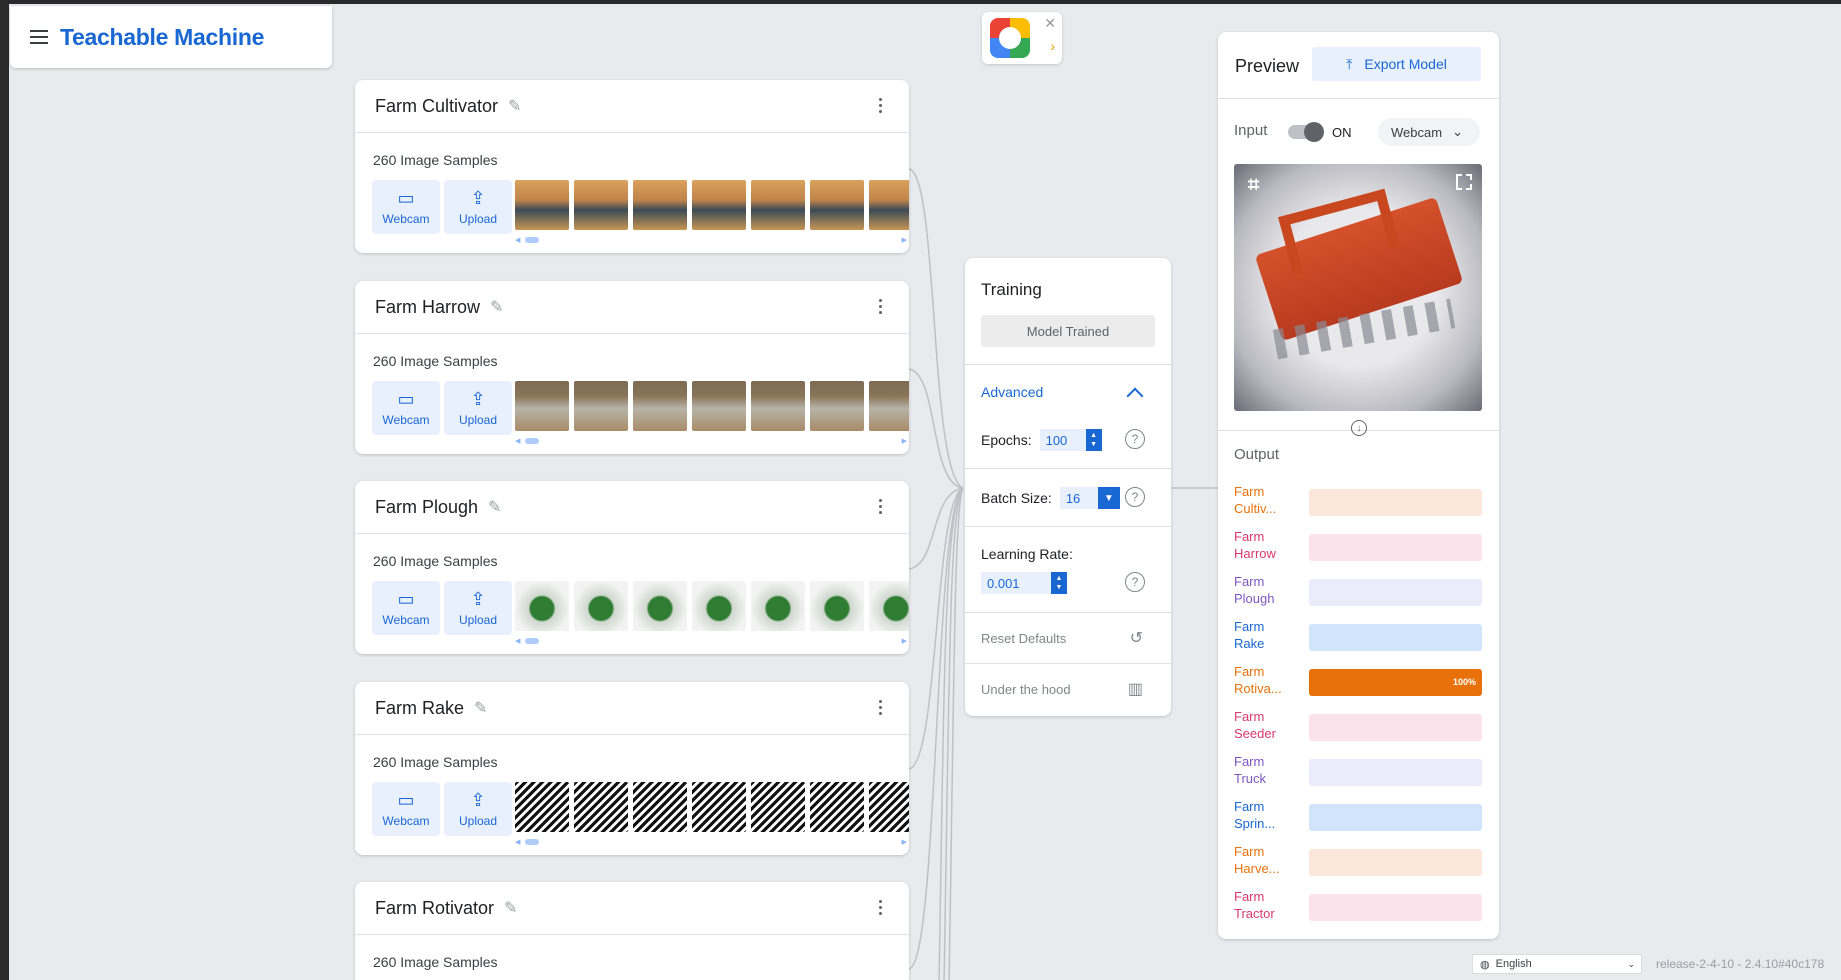 This screenshot has height=980, width=1841. What do you see at coordinates (1069, 394) in the screenshot?
I see `advanced-toggle: Advanced` at bounding box center [1069, 394].